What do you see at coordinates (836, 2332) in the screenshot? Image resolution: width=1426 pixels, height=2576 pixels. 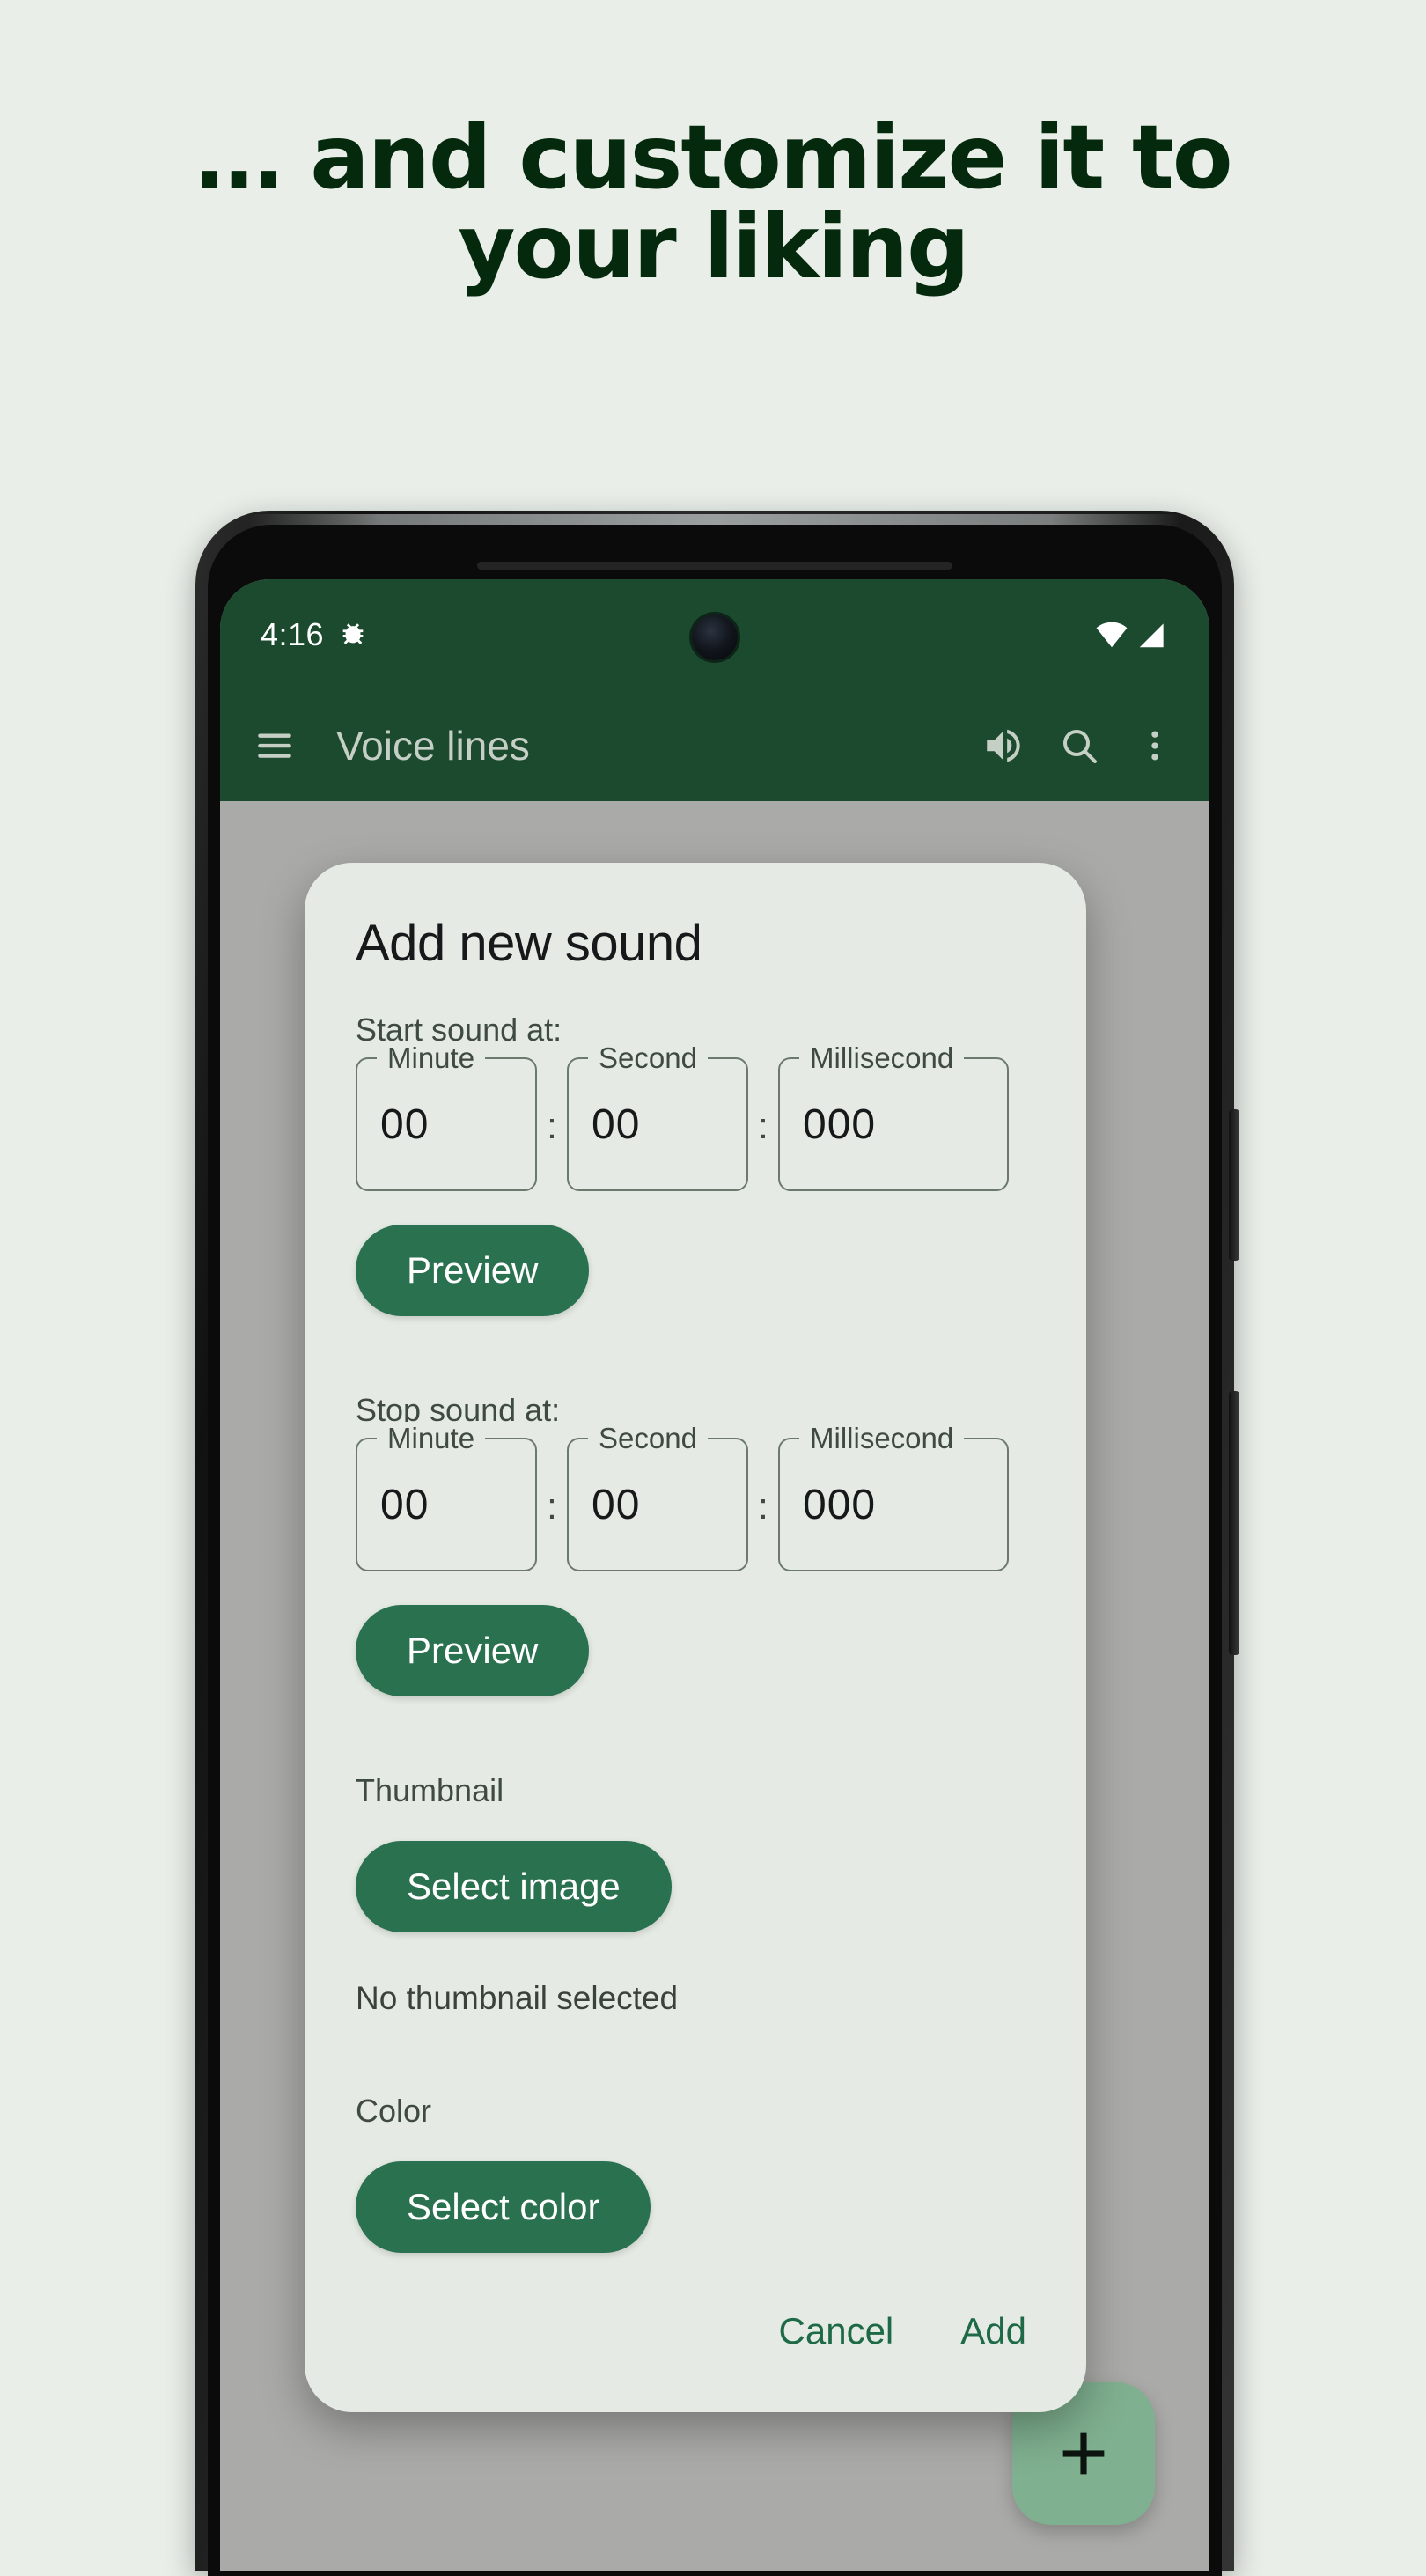 I see `cancel-button: Cancel` at bounding box center [836, 2332].